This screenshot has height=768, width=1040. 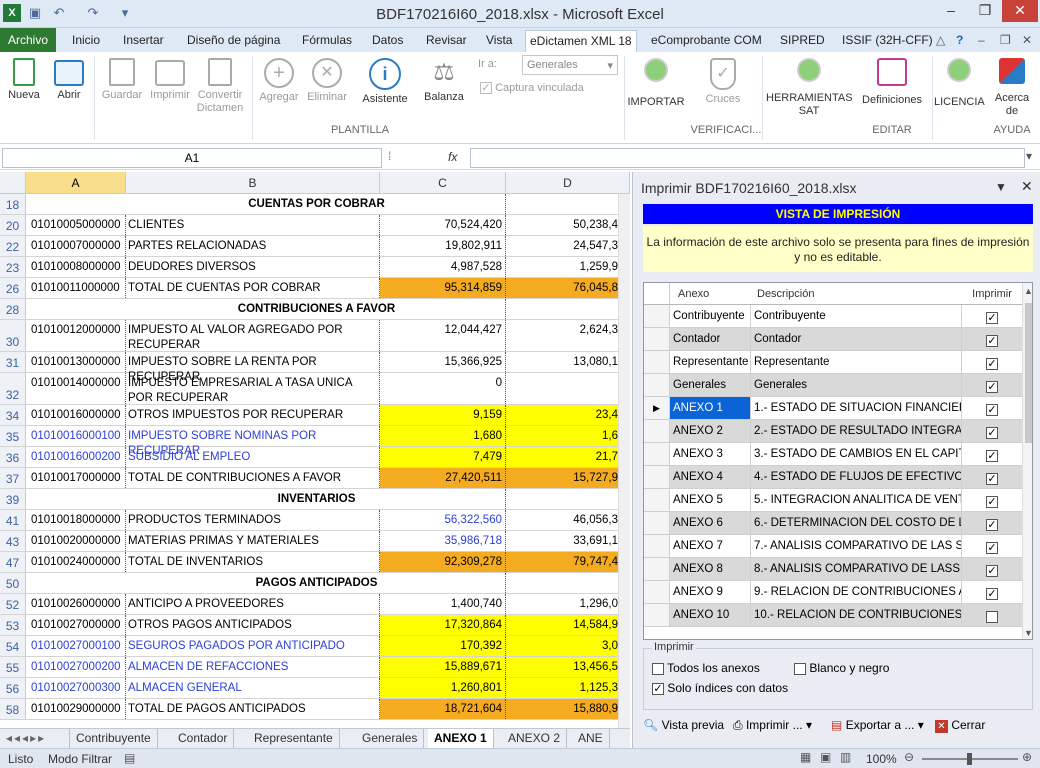 I want to click on account-code-cell: 01010024000000, so click(x=76, y=562).